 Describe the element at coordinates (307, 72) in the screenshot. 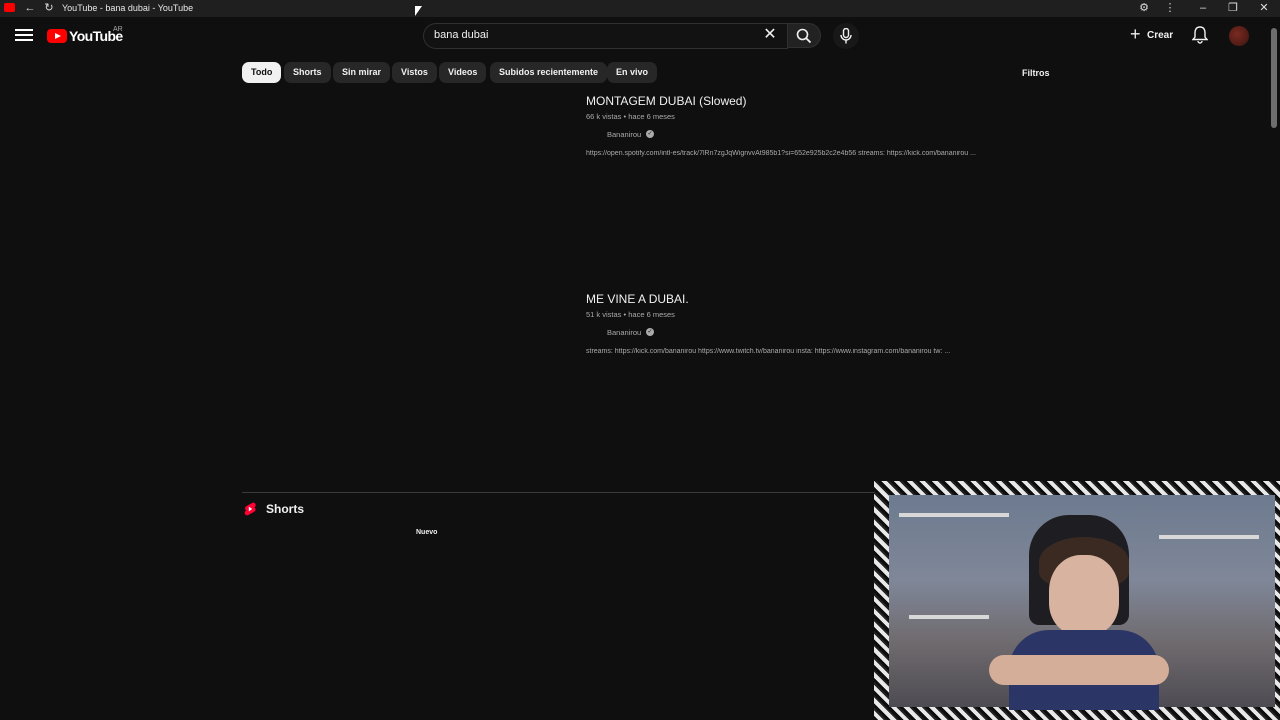

I see `chip-shorts: Shorts` at that location.